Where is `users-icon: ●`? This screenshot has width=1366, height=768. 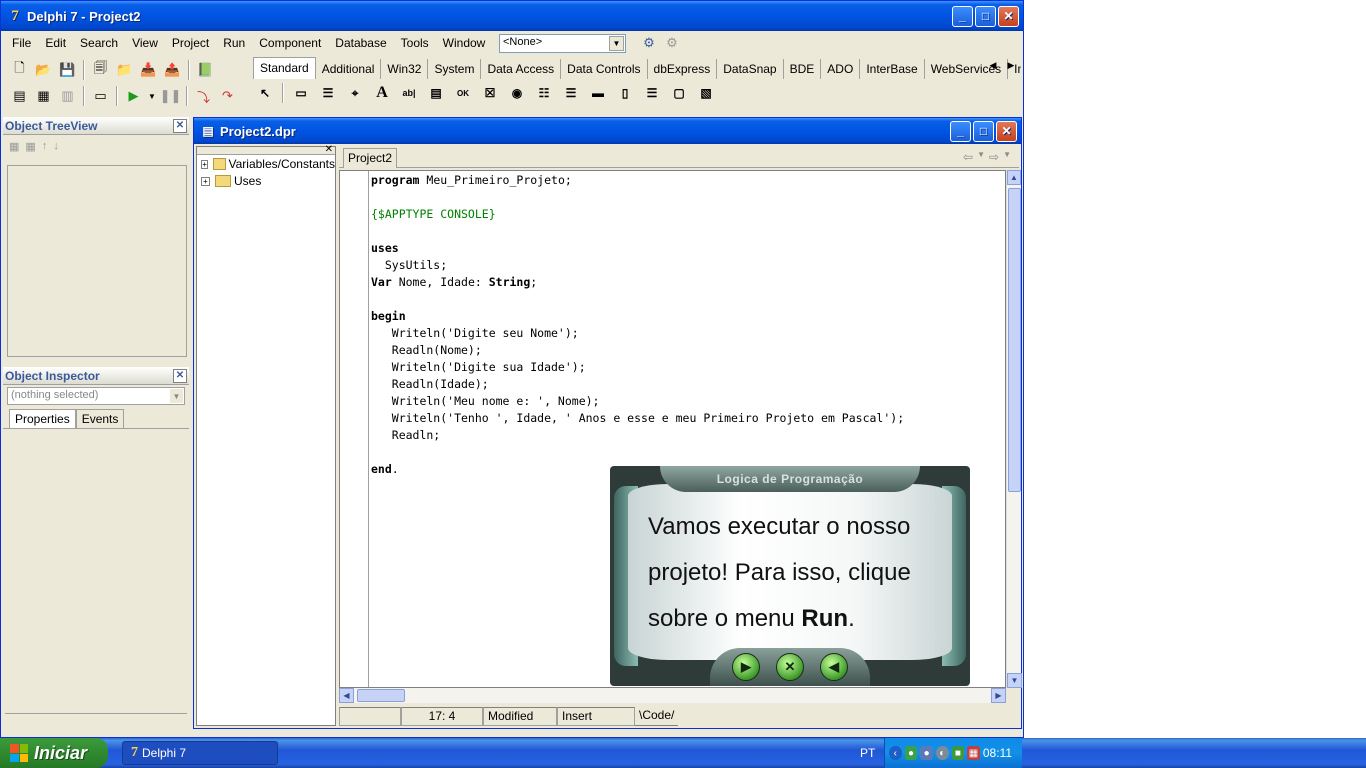 users-icon: ● is located at coordinates (926, 753).